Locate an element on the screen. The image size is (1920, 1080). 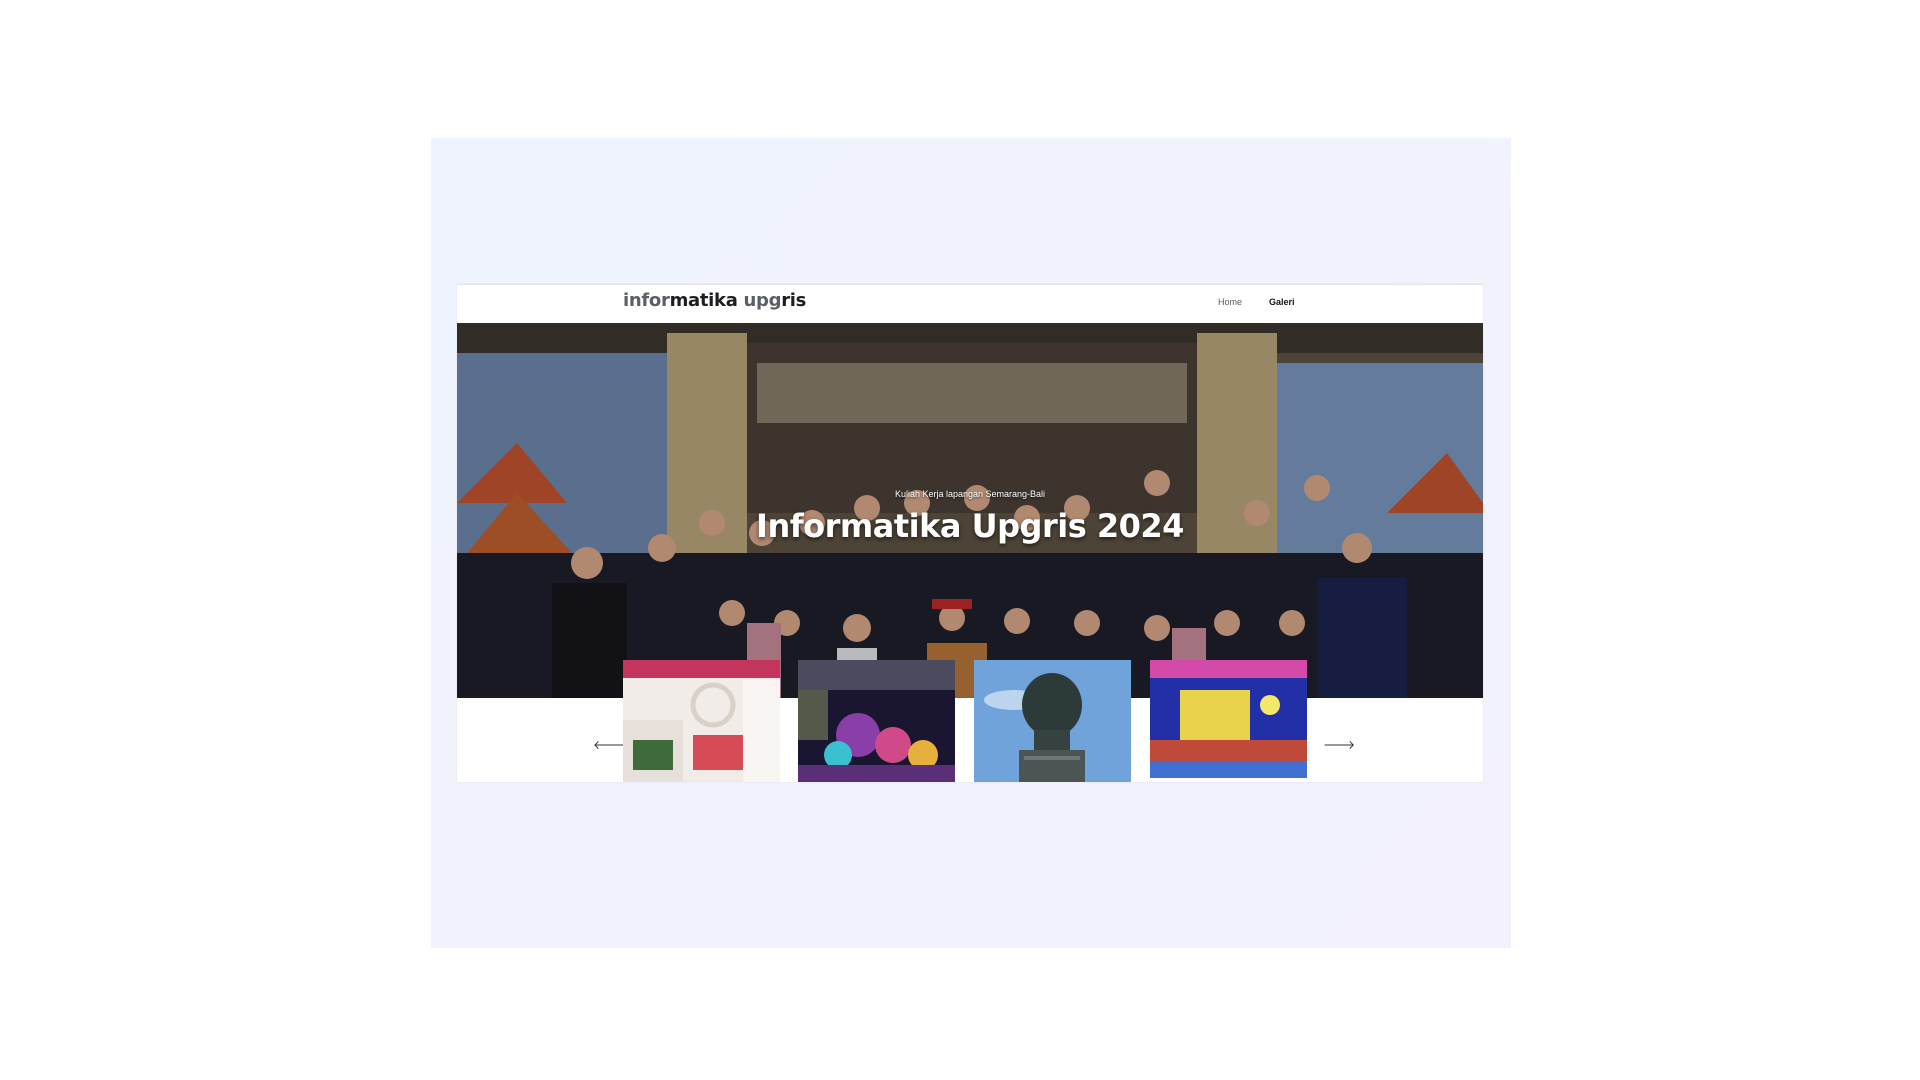
arrow-left-icon: 🡐 is located at coordinates (609, 745).